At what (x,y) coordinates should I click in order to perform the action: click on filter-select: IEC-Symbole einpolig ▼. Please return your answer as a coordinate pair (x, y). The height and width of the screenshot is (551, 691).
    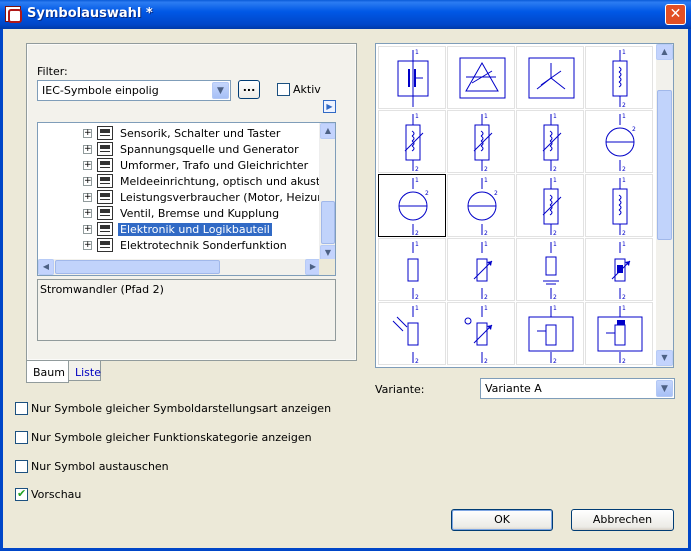
    Looking at the image, I should click on (134, 90).